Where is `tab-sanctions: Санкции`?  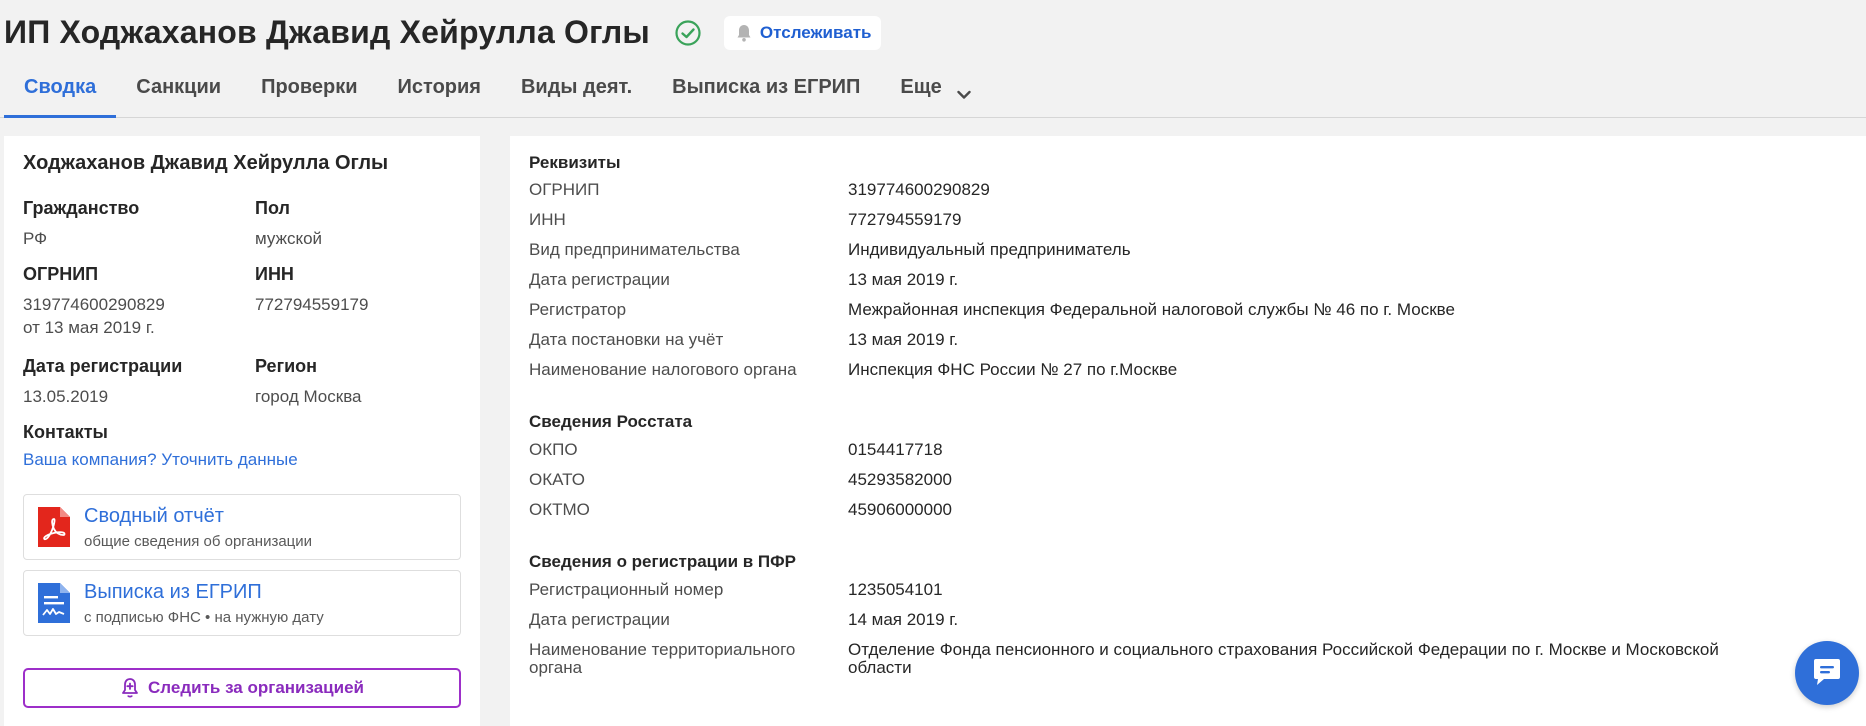 tab-sanctions: Санкции is located at coordinates (178, 92).